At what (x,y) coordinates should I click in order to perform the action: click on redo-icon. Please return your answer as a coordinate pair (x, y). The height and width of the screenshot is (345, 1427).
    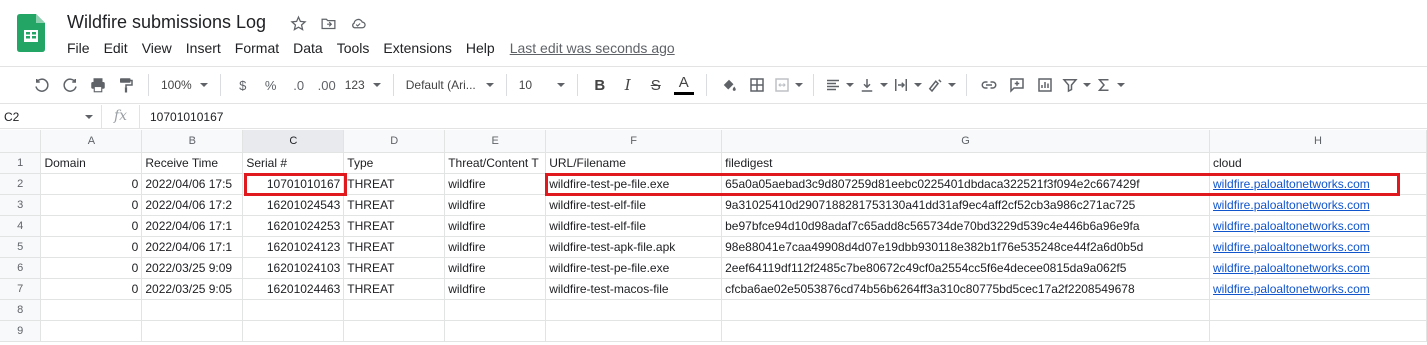
    Looking at the image, I should click on (70, 85).